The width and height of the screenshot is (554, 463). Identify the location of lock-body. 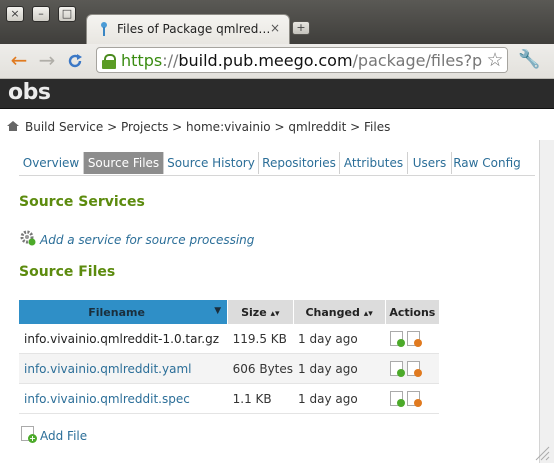
(109, 64).